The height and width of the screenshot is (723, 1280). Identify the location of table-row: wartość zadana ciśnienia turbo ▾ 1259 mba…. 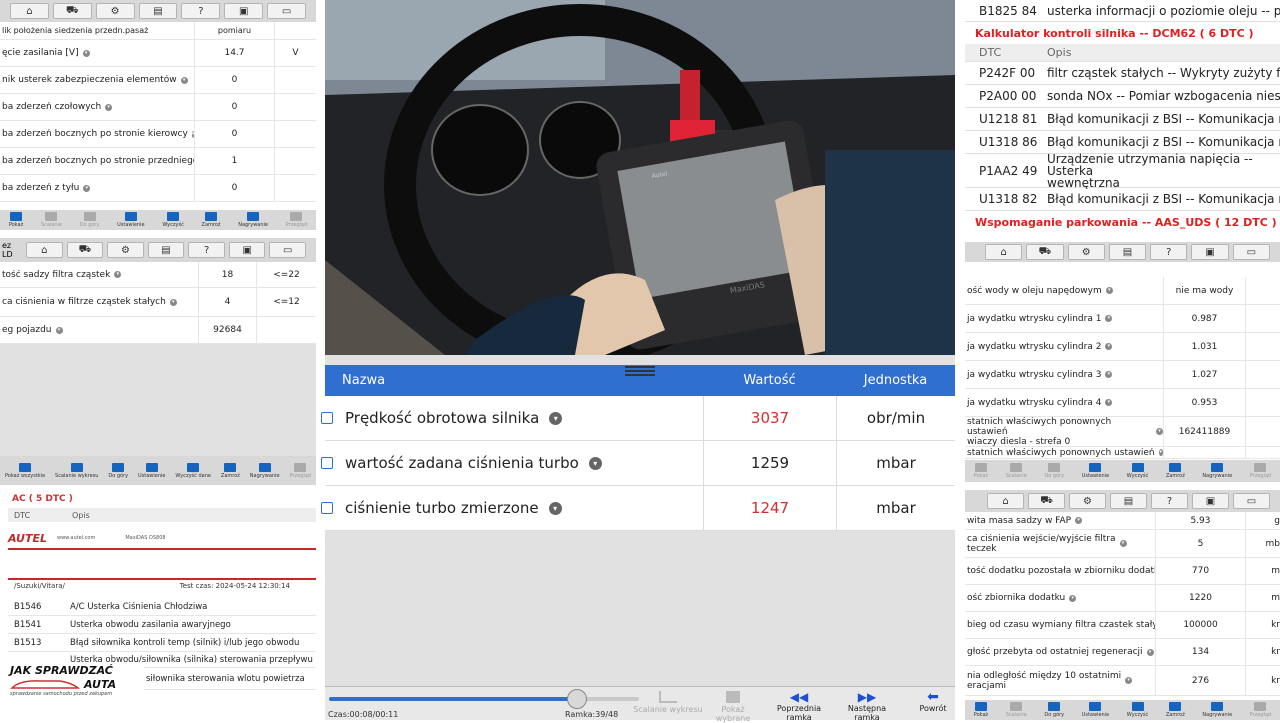
(638, 463).